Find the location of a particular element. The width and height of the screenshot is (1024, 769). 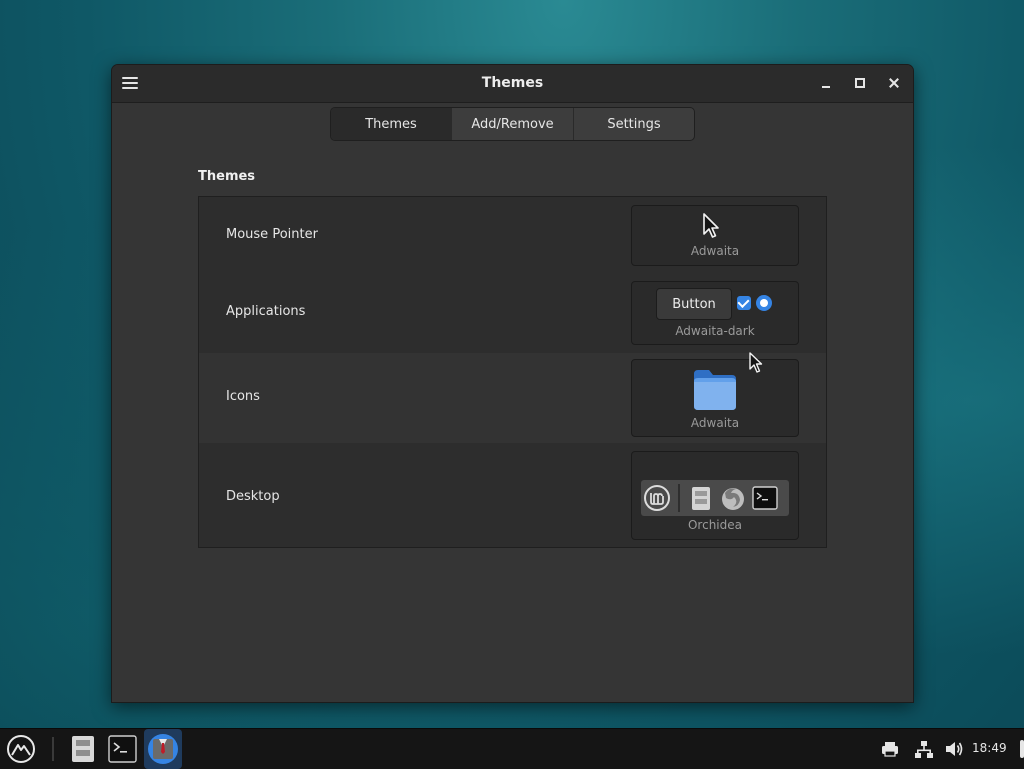

desktop-theme-name: Orchidea is located at coordinates (714, 525).